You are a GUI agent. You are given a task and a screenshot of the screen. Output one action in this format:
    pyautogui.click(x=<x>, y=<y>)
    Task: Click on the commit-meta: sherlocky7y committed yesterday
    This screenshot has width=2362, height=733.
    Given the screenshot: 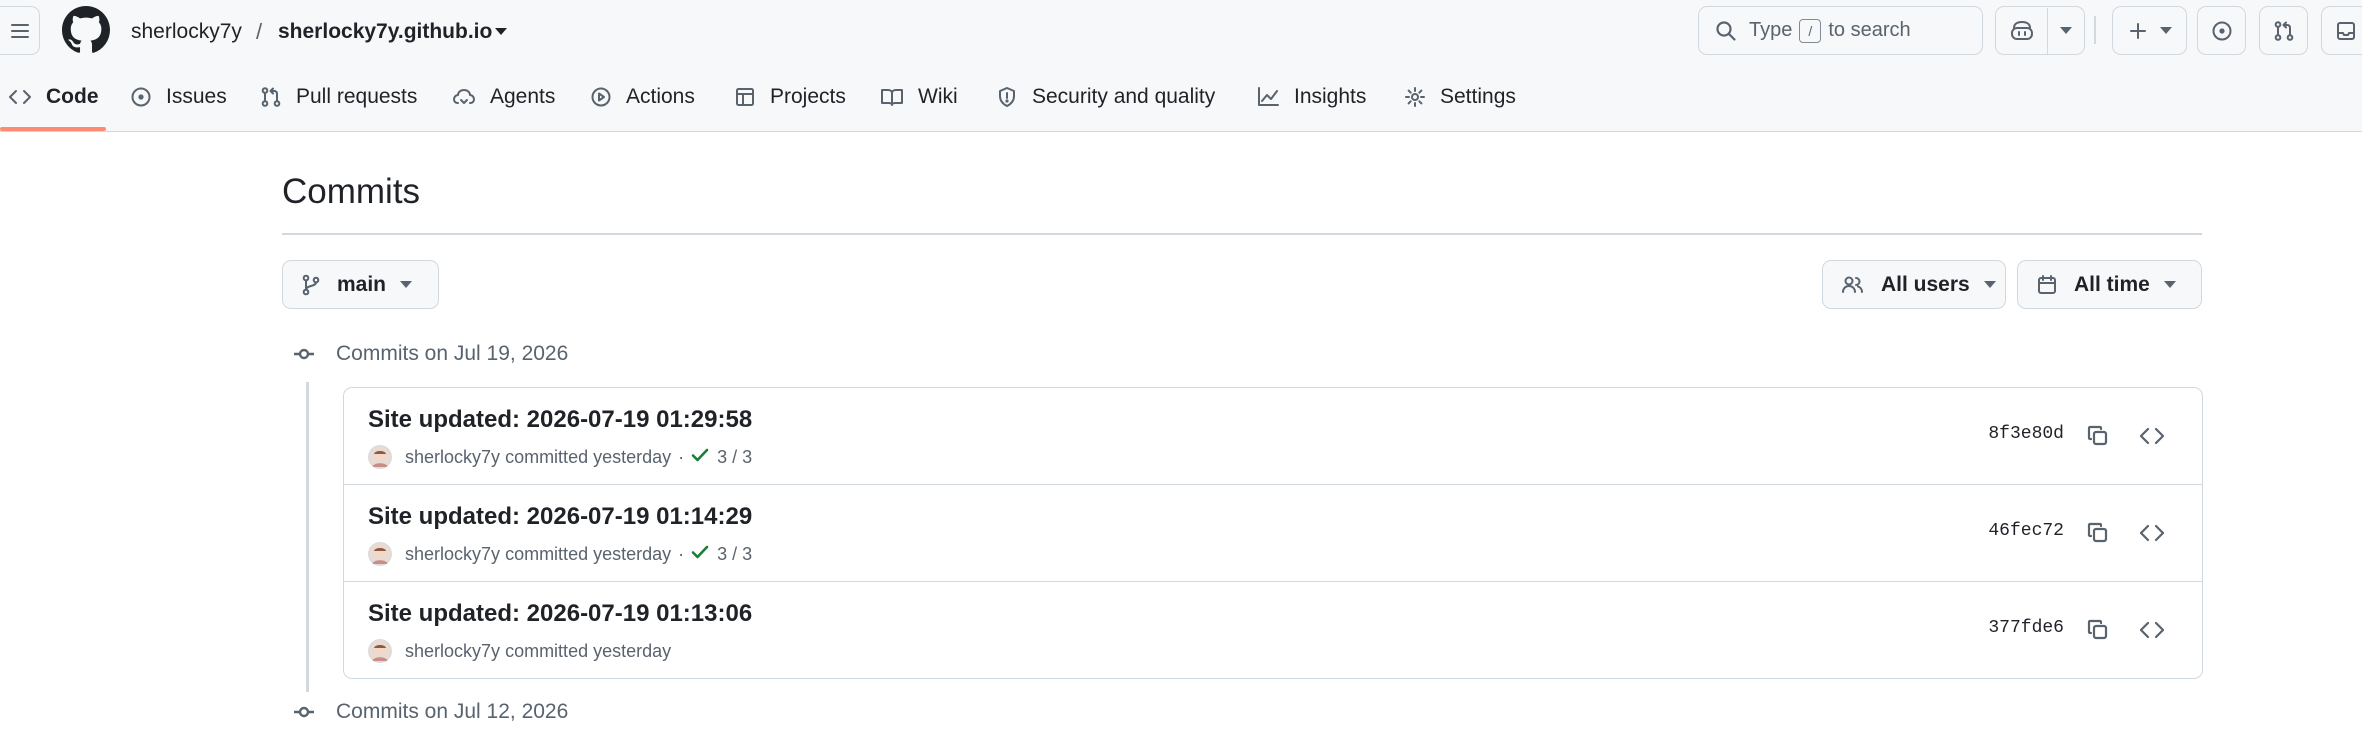 What is the action you would take?
    pyautogui.click(x=519, y=651)
    